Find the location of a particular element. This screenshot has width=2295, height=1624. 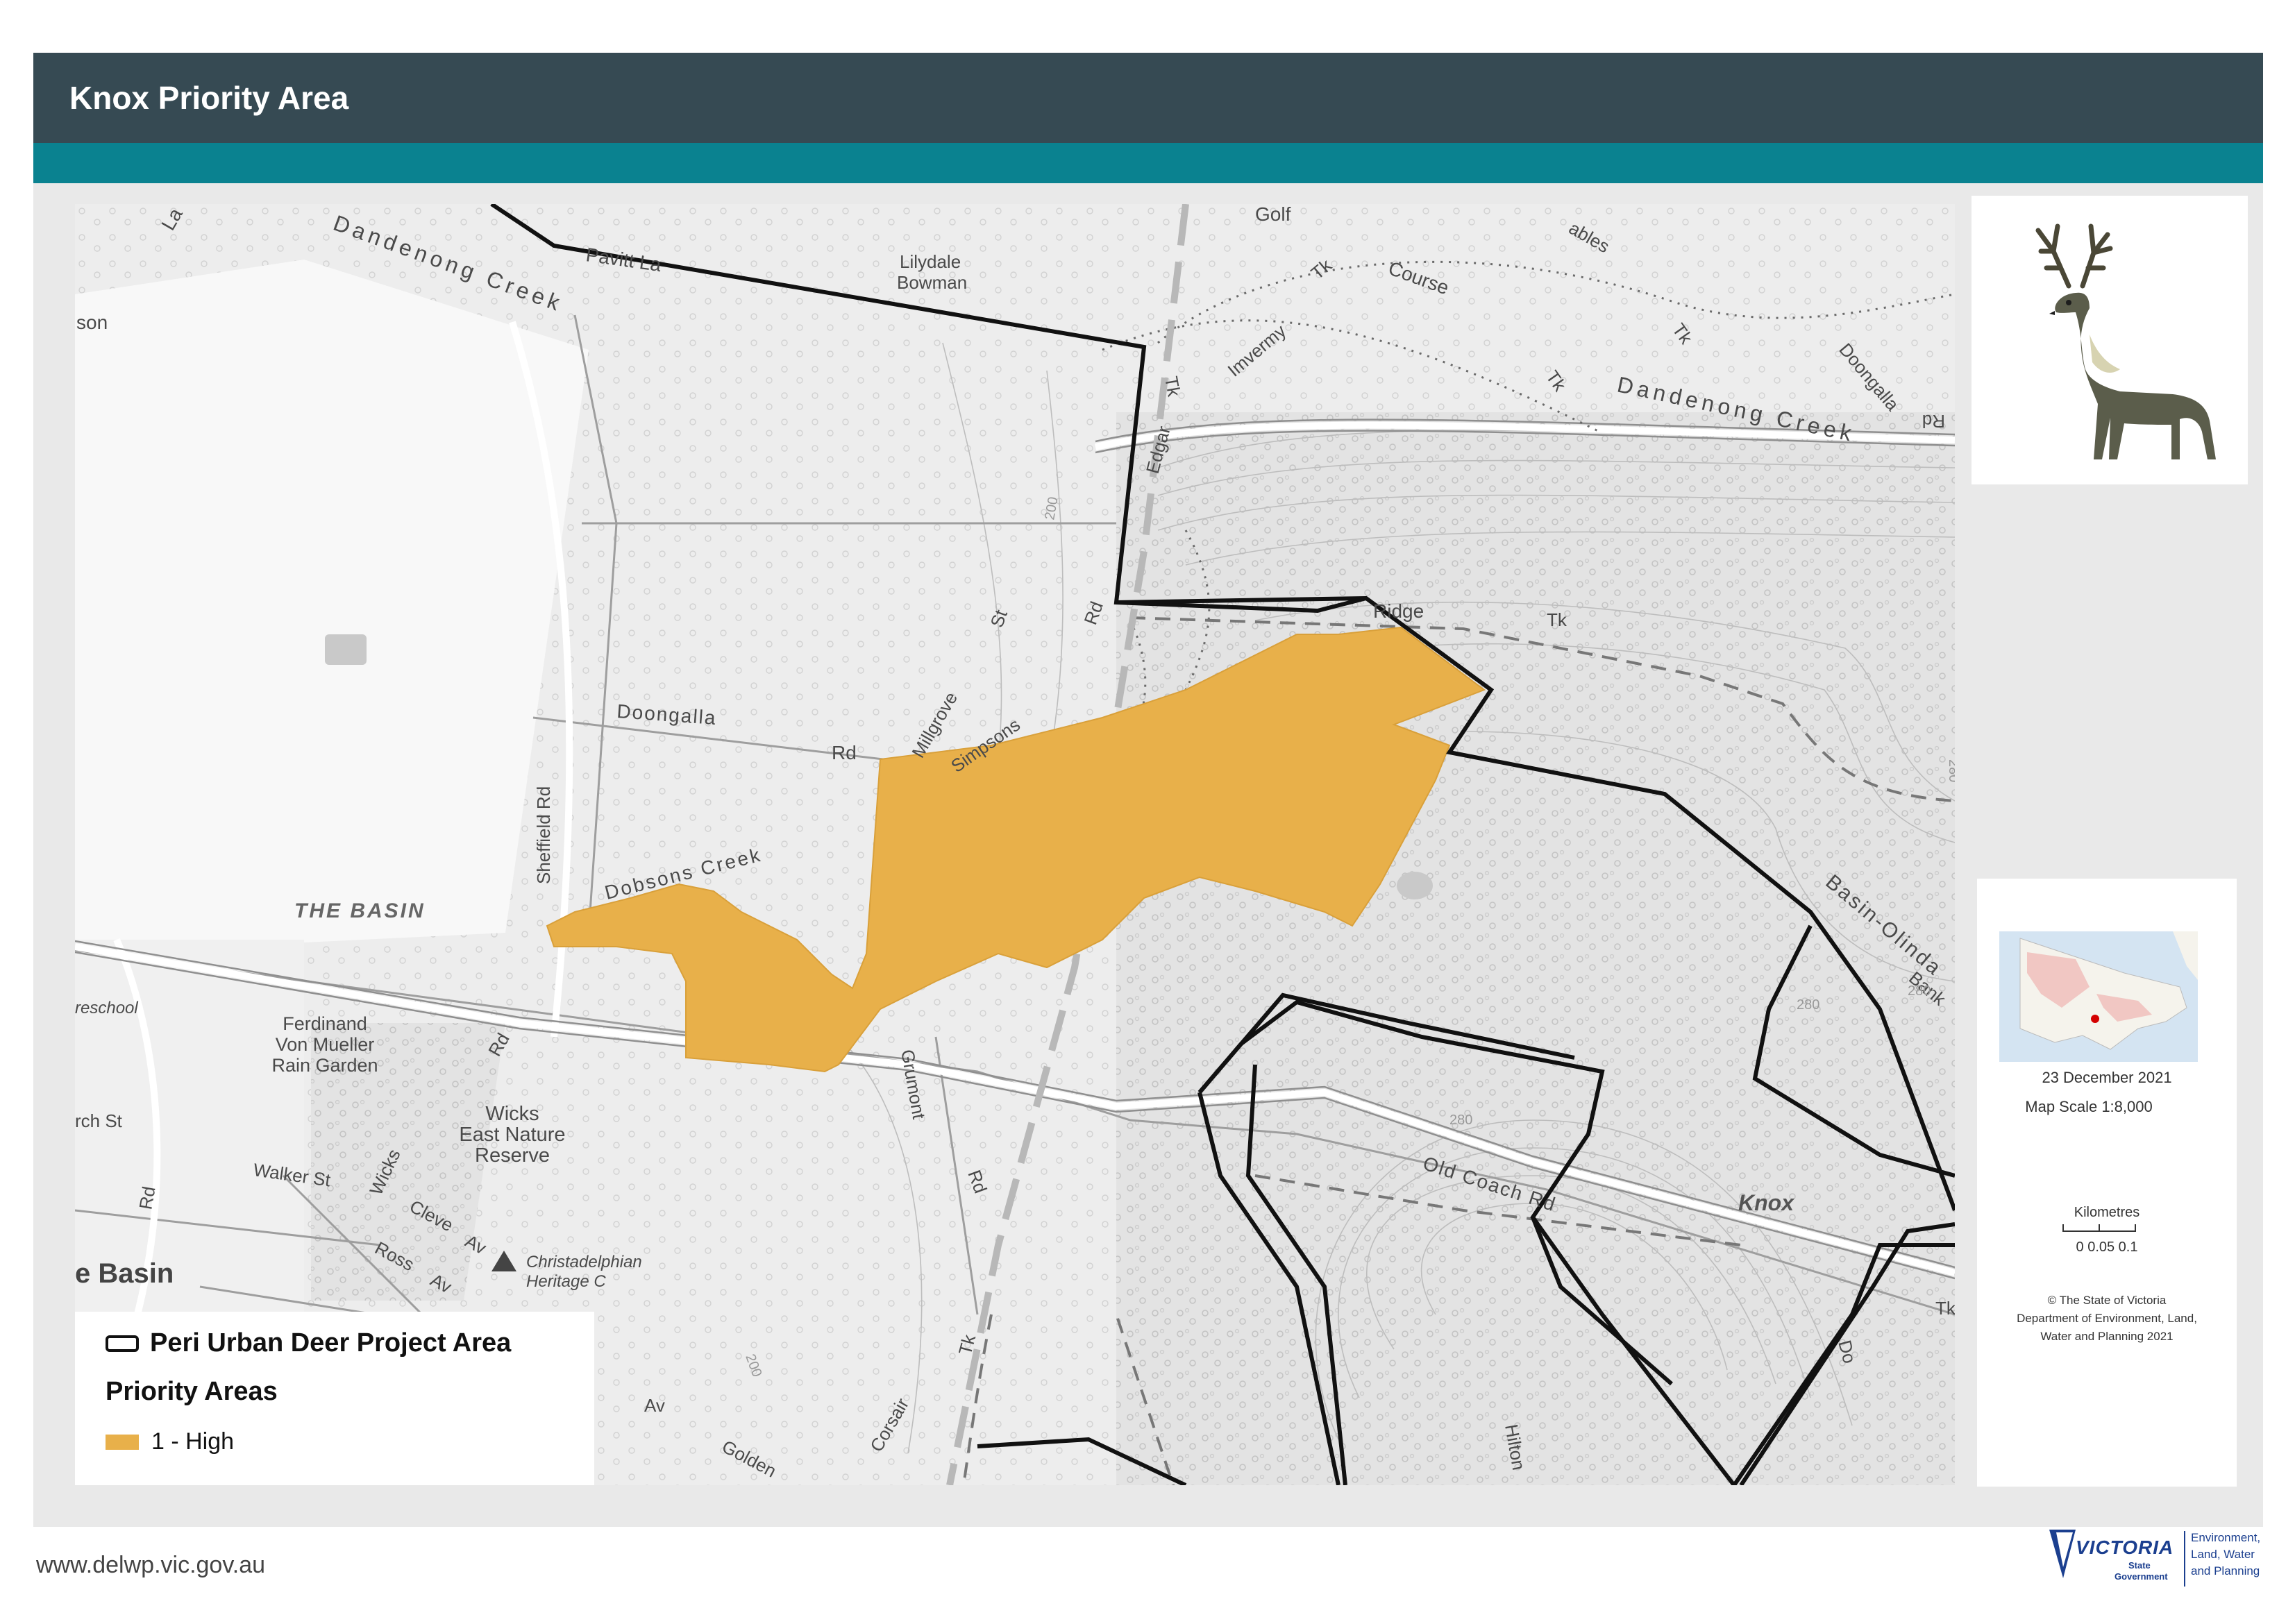

label-heritage: Heritage C is located at coordinates (566, 1281).